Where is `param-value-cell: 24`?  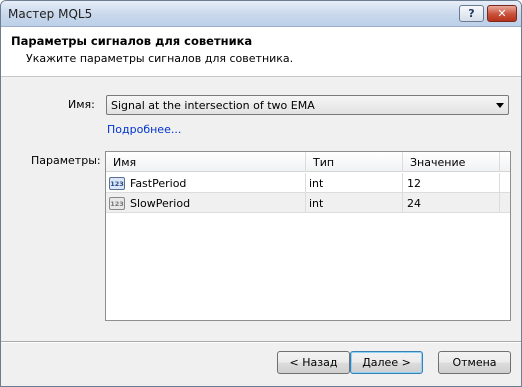 param-value-cell: 24 is located at coordinates (451, 203).